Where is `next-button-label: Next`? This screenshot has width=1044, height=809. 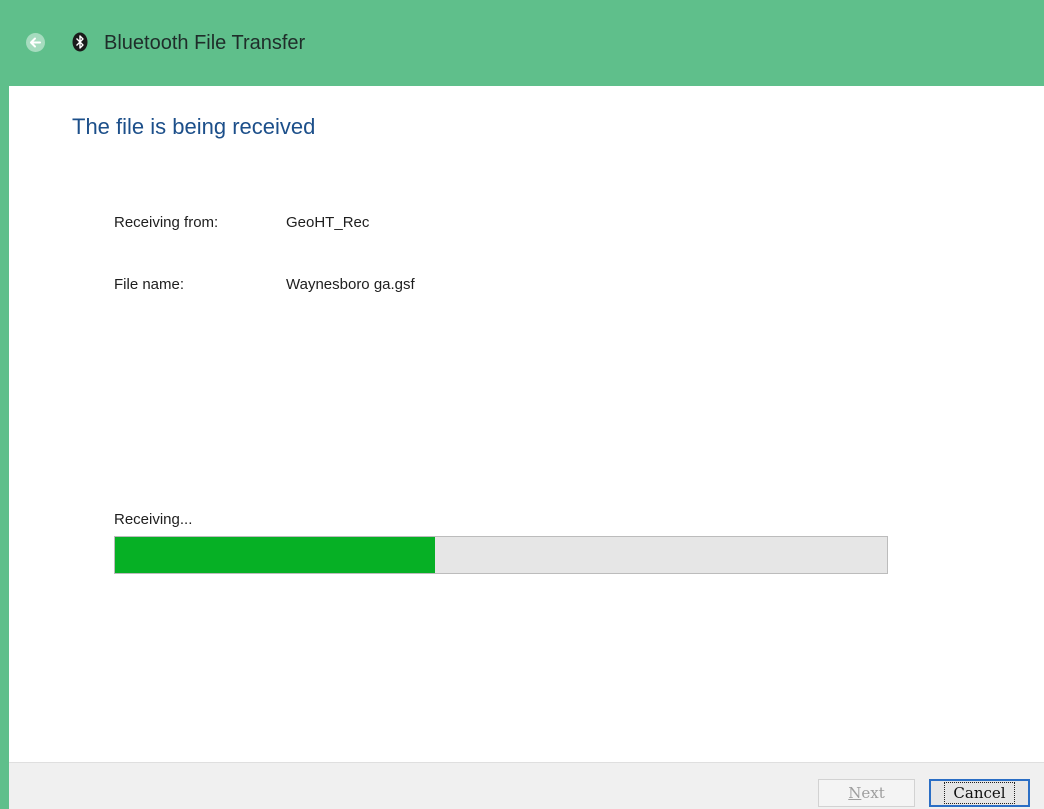 next-button-label: Next is located at coordinates (866, 793).